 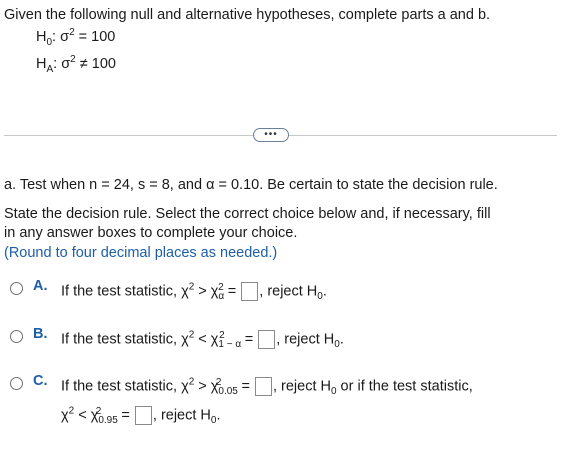 I want to click on choice-b-answer-box, so click(x=267, y=339).